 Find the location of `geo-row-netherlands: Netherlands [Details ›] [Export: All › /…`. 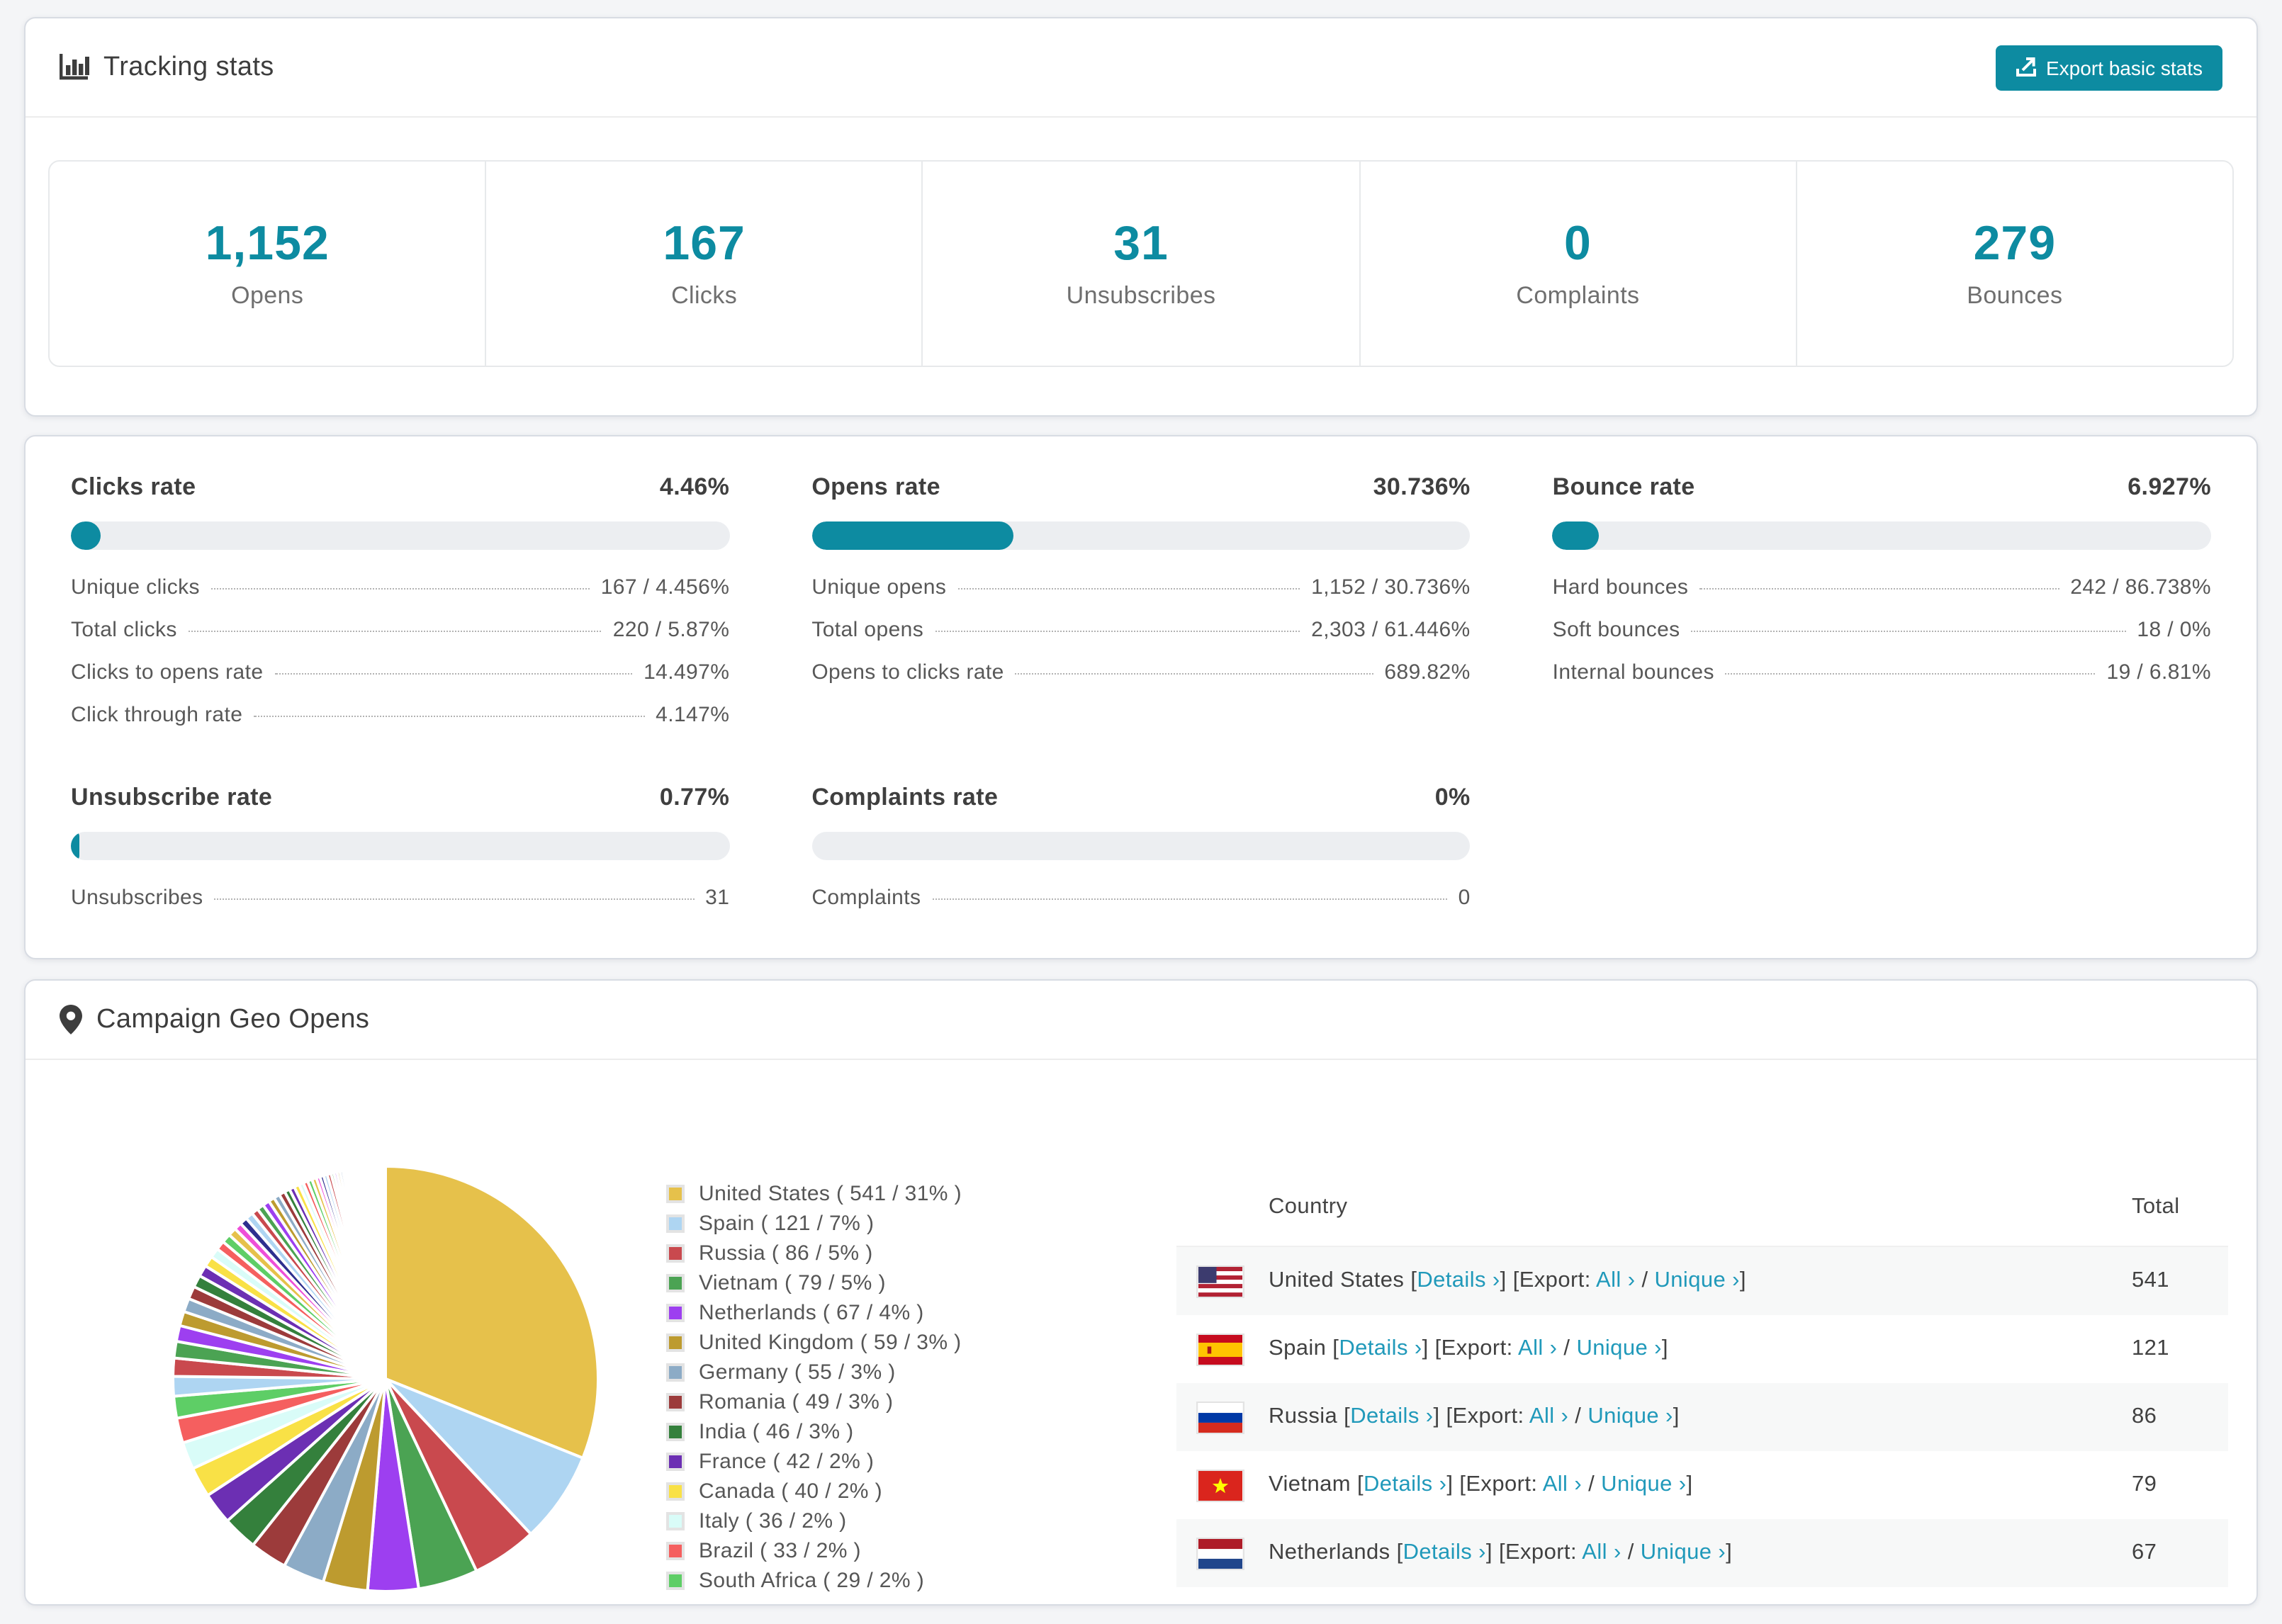

geo-row-netherlands: Netherlands [Details ›] [Export: All › /… is located at coordinates (1702, 1553).